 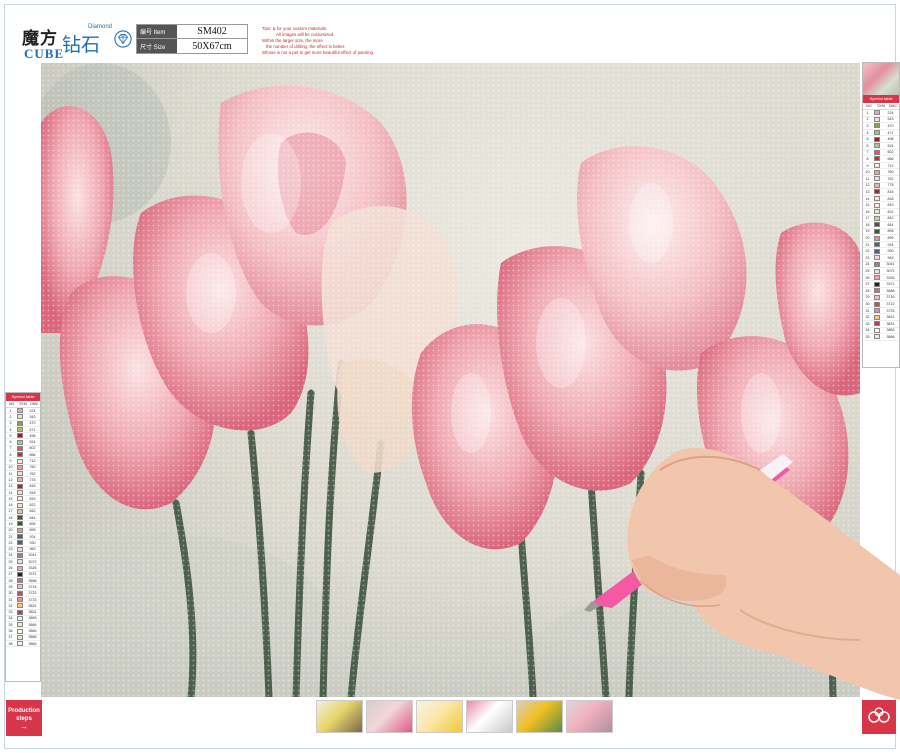 I want to click on key-row-number: 33, so click(x=10, y=612).